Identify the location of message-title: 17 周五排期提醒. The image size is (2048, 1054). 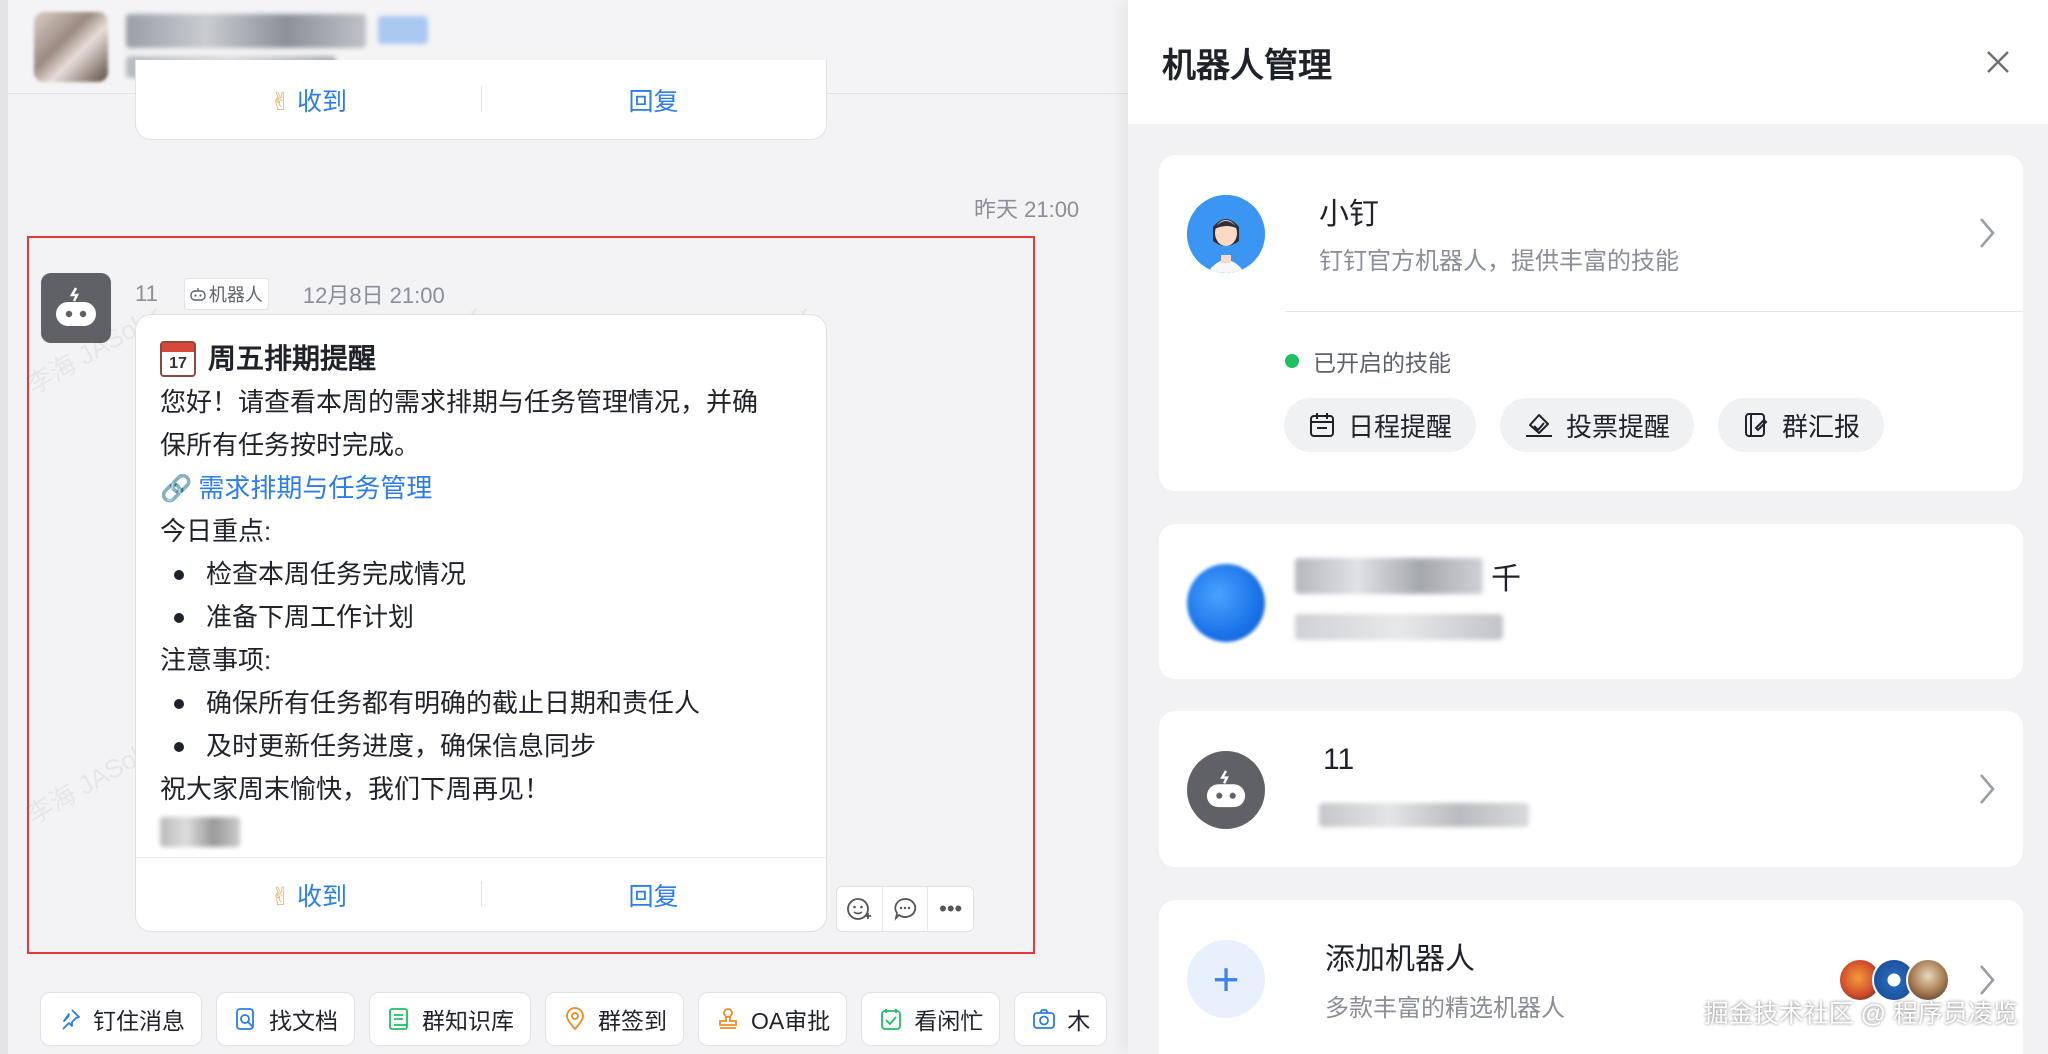
(481, 359).